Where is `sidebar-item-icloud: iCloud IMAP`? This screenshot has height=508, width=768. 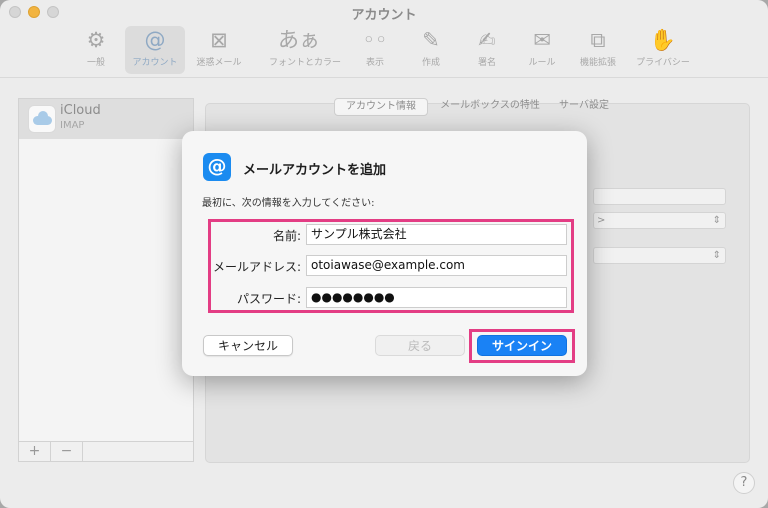
sidebar-item-icloud: iCloud IMAP is located at coordinates (106, 119).